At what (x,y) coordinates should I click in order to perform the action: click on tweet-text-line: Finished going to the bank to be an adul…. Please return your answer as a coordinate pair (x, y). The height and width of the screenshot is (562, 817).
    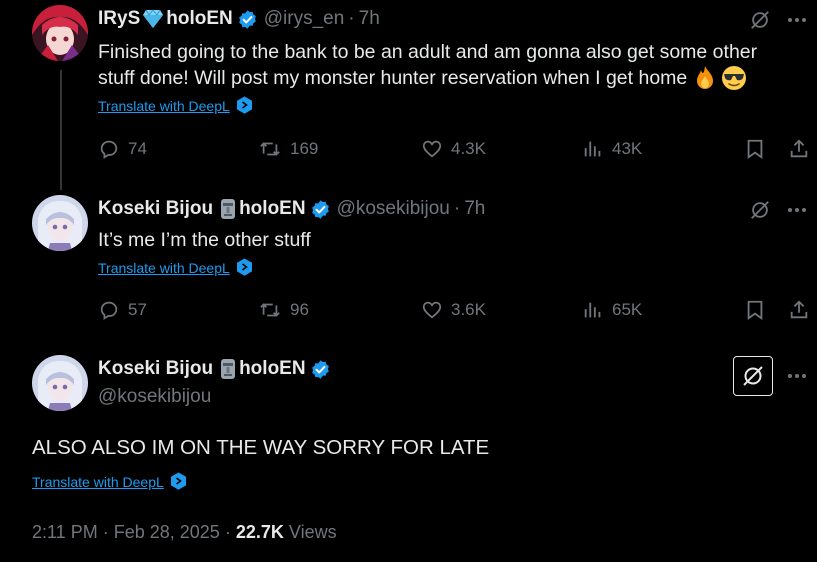
    Looking at the image, I should click on (428, 52).